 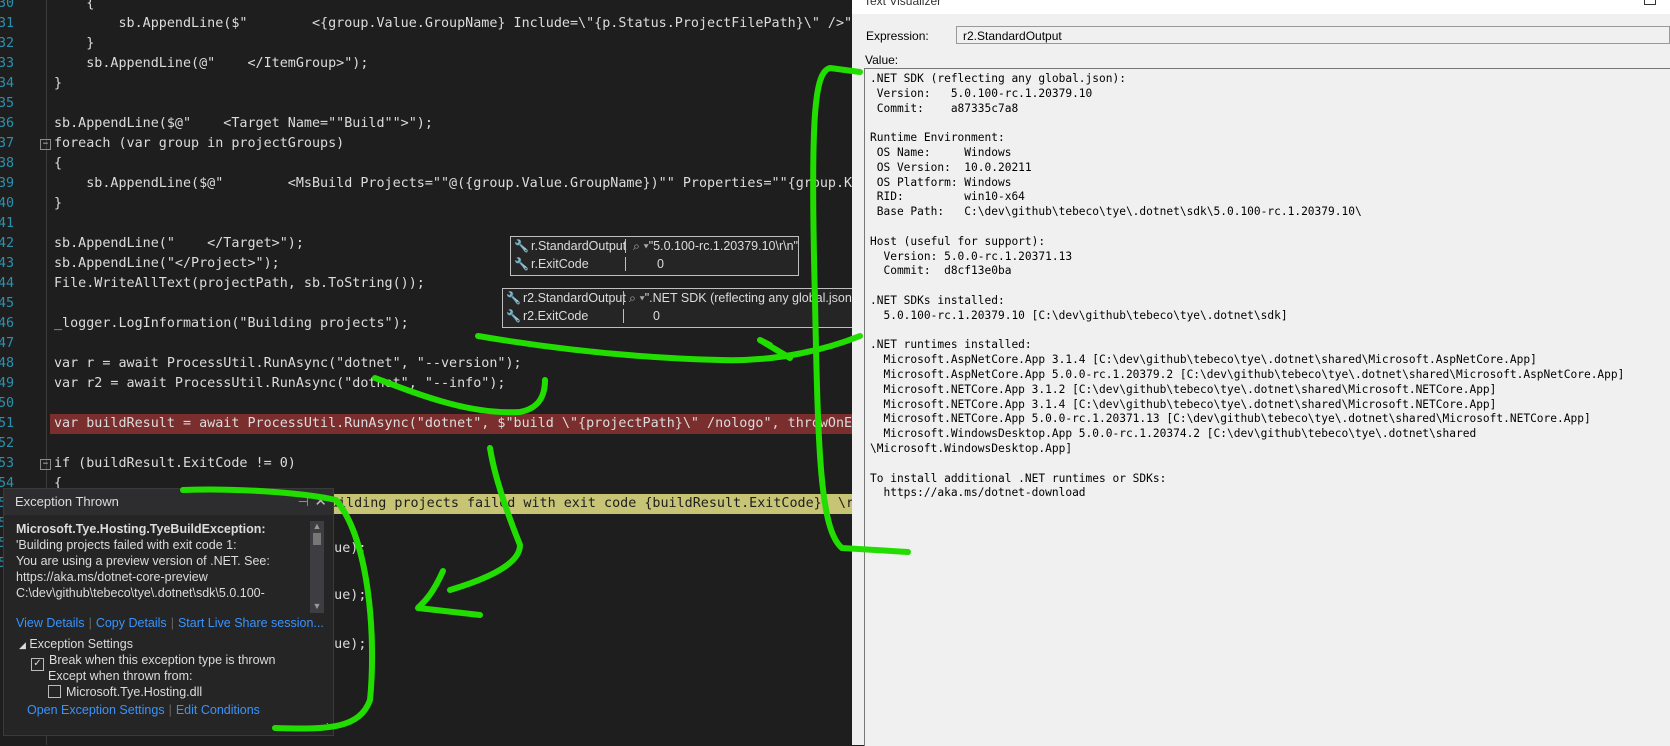 I want to click on line-number: 51, so click(x=9, y=424).